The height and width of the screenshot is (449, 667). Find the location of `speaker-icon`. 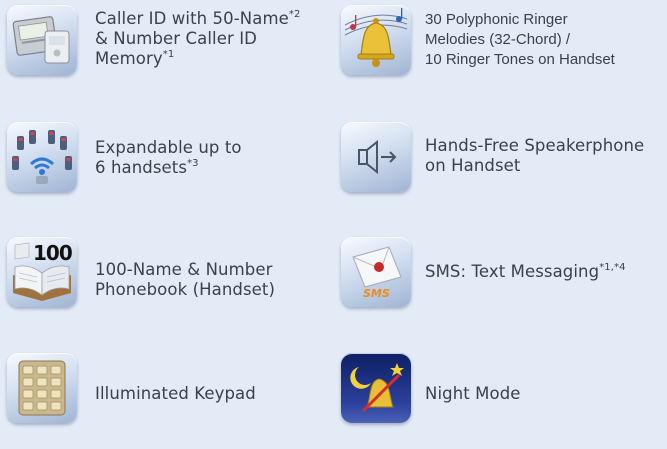

speaker-icon is located at coordinates (376, 157).